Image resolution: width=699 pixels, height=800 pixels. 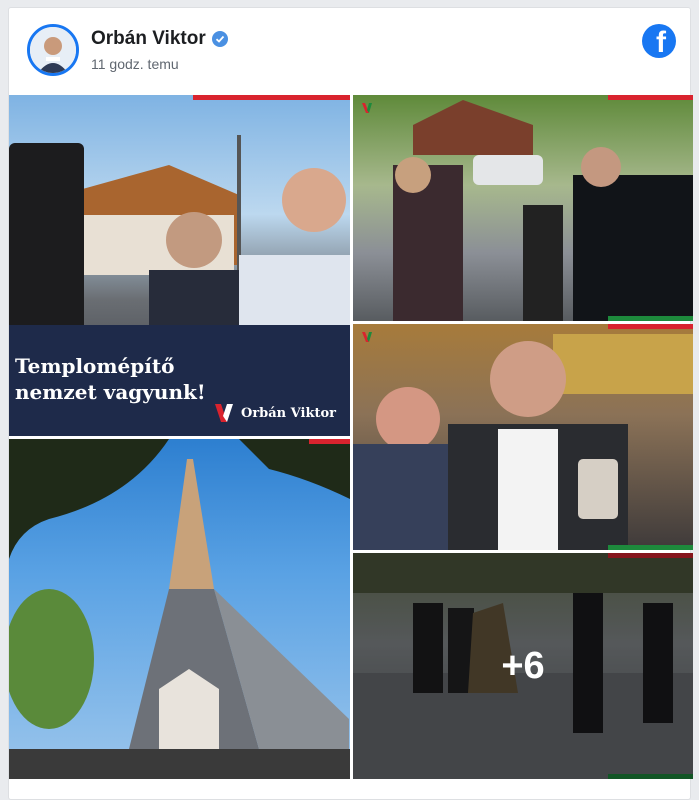 I want to click on checkmark-icon, so click(x=219, y=39).